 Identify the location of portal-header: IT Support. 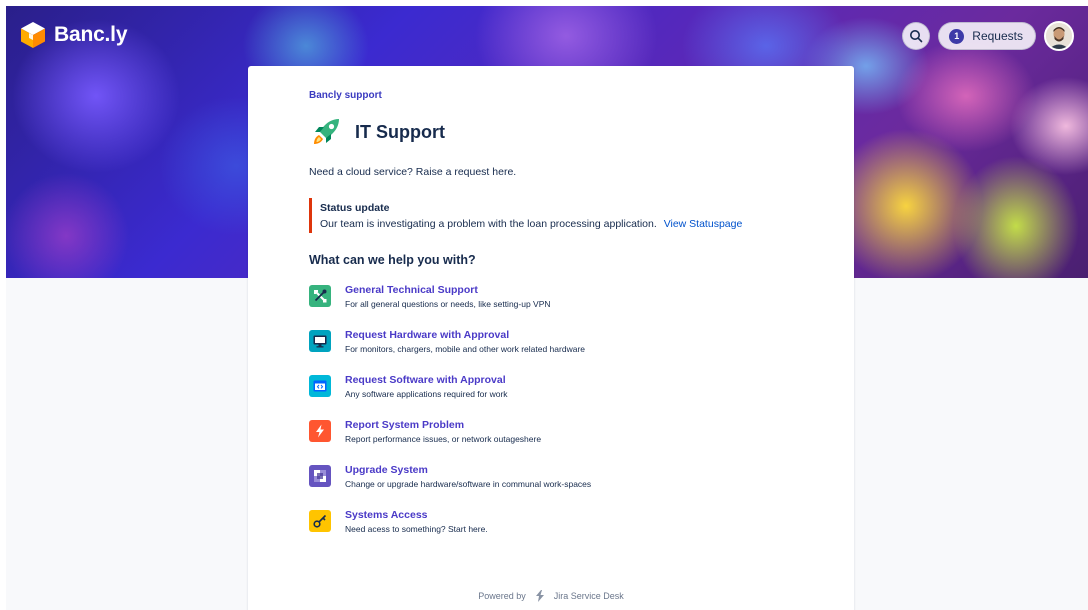
(551, 132).